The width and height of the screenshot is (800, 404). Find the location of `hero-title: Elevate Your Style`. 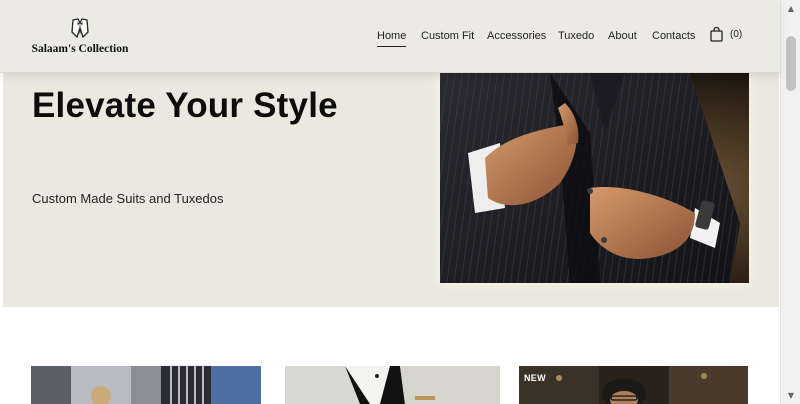

hero-title: Elevate Your Style is located at coordinates (185, 105).